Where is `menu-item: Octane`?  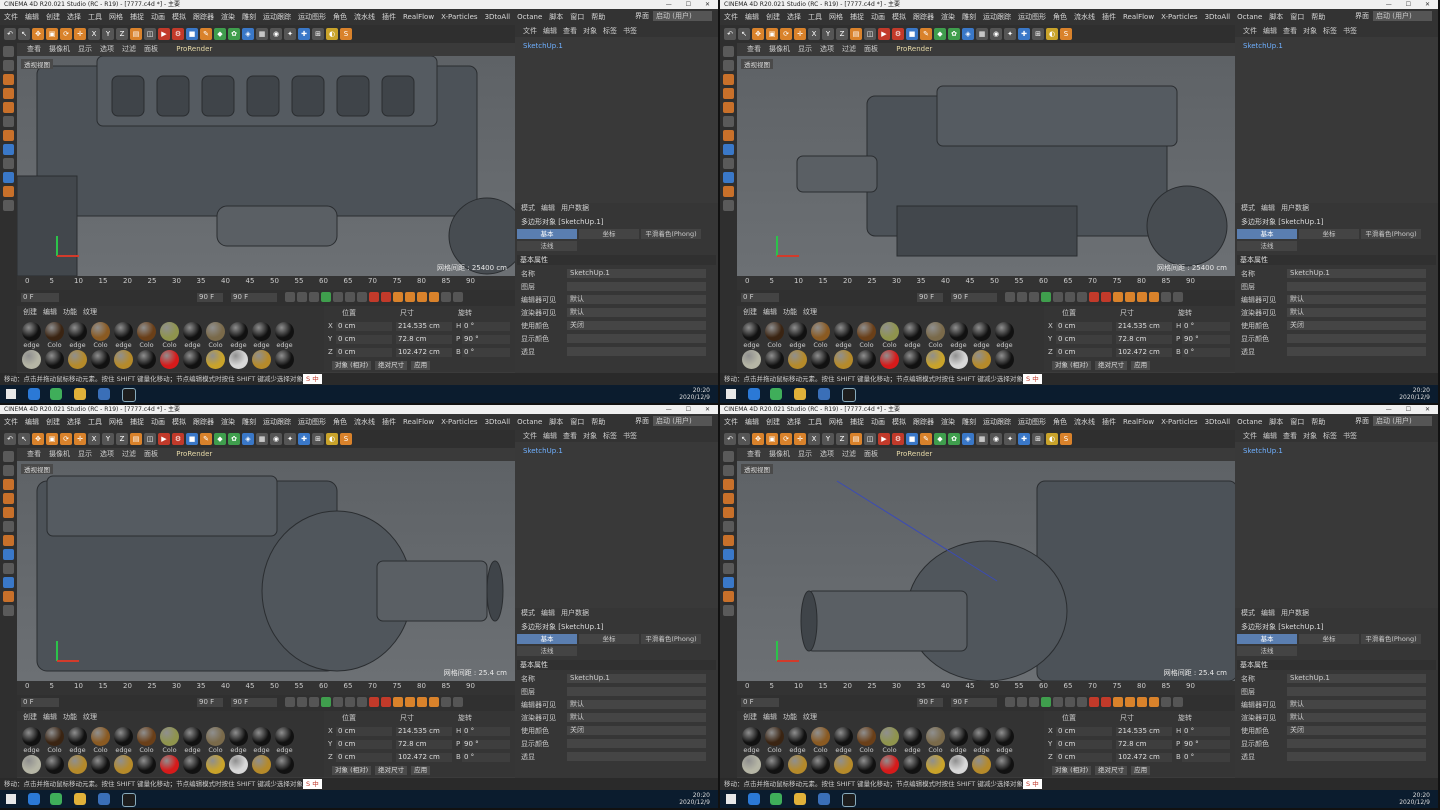 menu-item: Octane is located at coordinates (529, 17).